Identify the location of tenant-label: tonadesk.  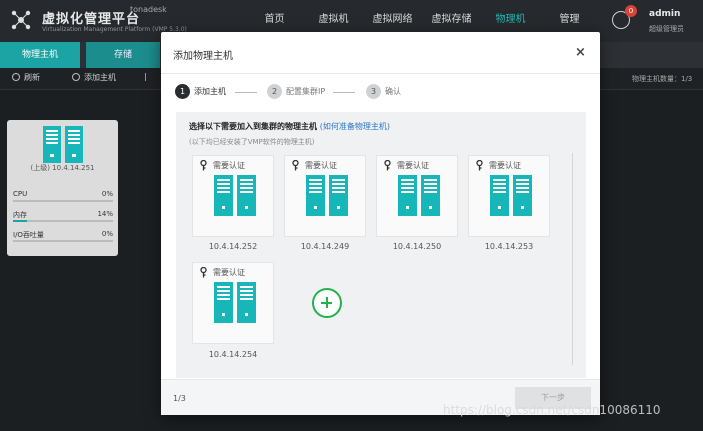
(148, 9).